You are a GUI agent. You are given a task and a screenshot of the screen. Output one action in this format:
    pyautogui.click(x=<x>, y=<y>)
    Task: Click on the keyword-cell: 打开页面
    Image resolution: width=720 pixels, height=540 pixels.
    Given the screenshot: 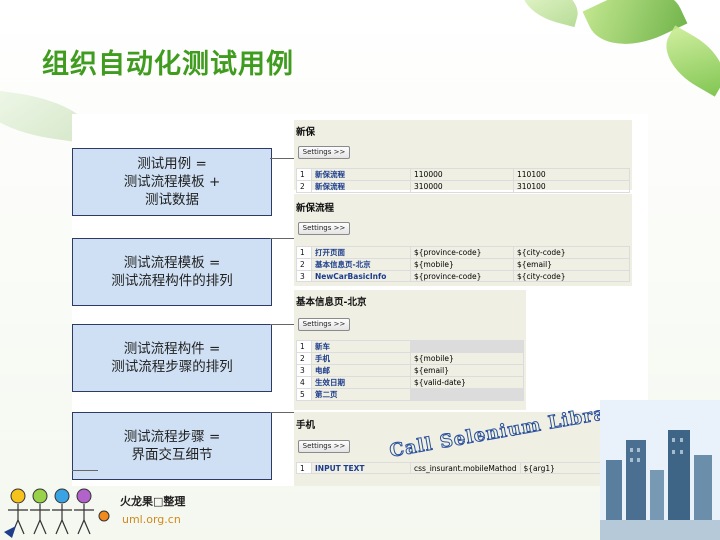 What is the action you would take?
    pyautogui.click(x=361, y=252)
    